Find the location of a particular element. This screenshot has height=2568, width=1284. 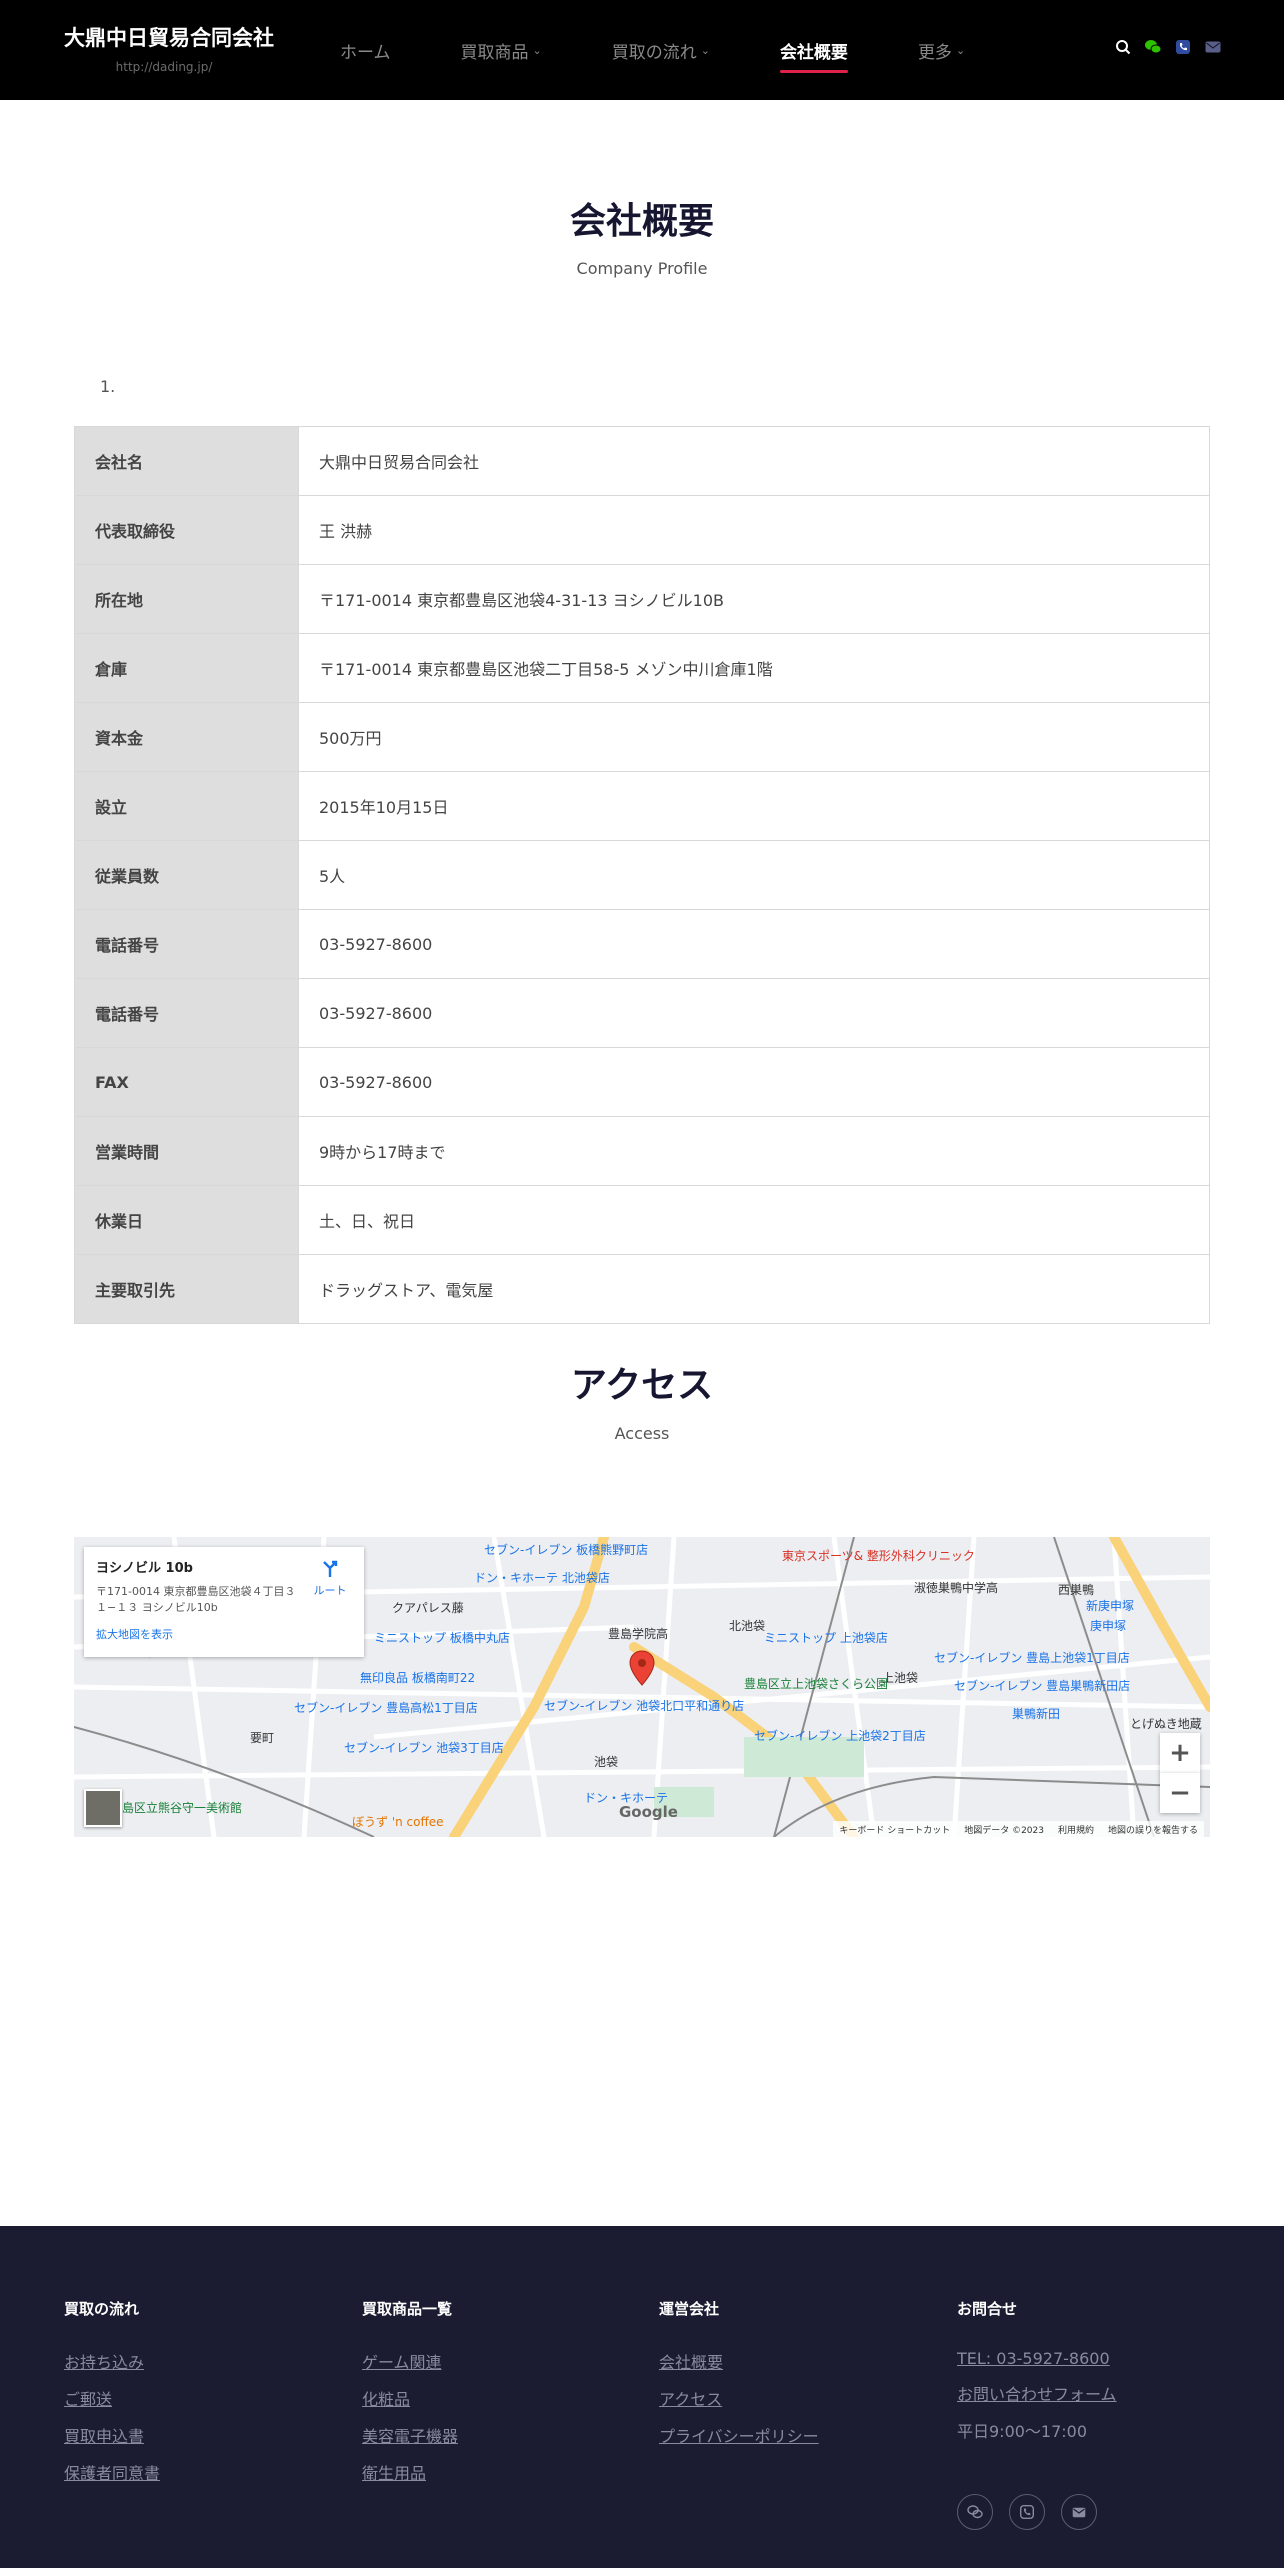

map-place-label: 無印良品 板橋南町22 is located at coordinates (417, 1677).